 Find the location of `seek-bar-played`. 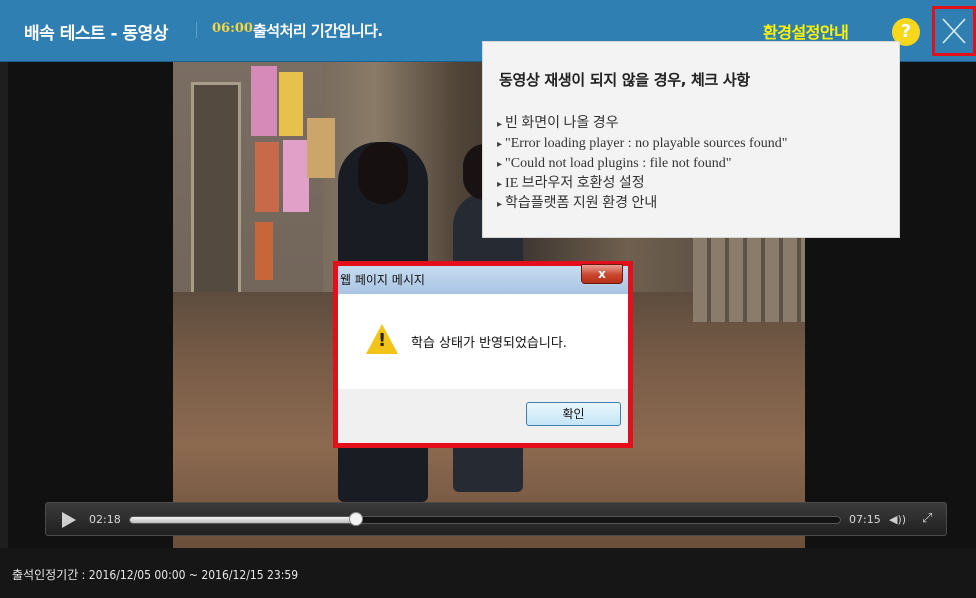

seek-bar-played is located at coordinates (243, 520).